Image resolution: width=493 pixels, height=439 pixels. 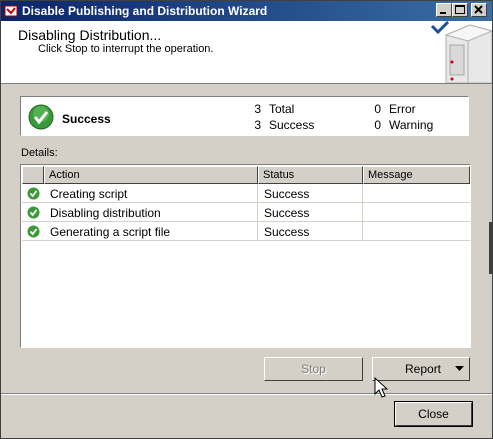 I want to click on table-row: Generating a script file Success, so click(x=246, y=231).